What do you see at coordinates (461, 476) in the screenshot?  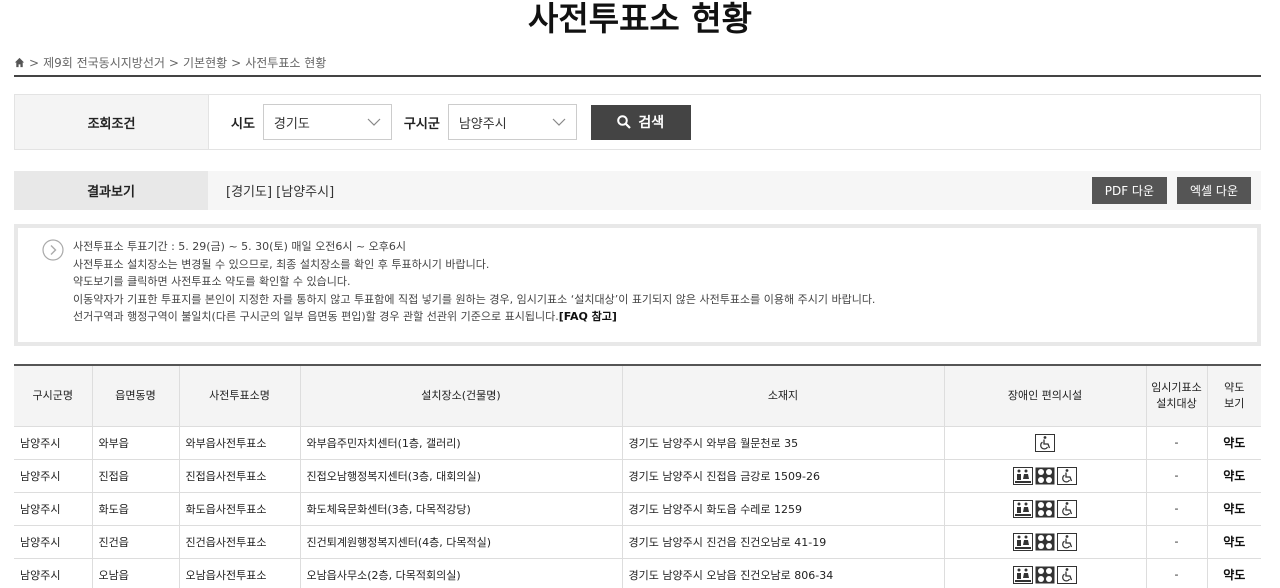 I see `cell-place: 진접오남행정복지센터(3층, 대회의실)` at bounding box center [461, 476].